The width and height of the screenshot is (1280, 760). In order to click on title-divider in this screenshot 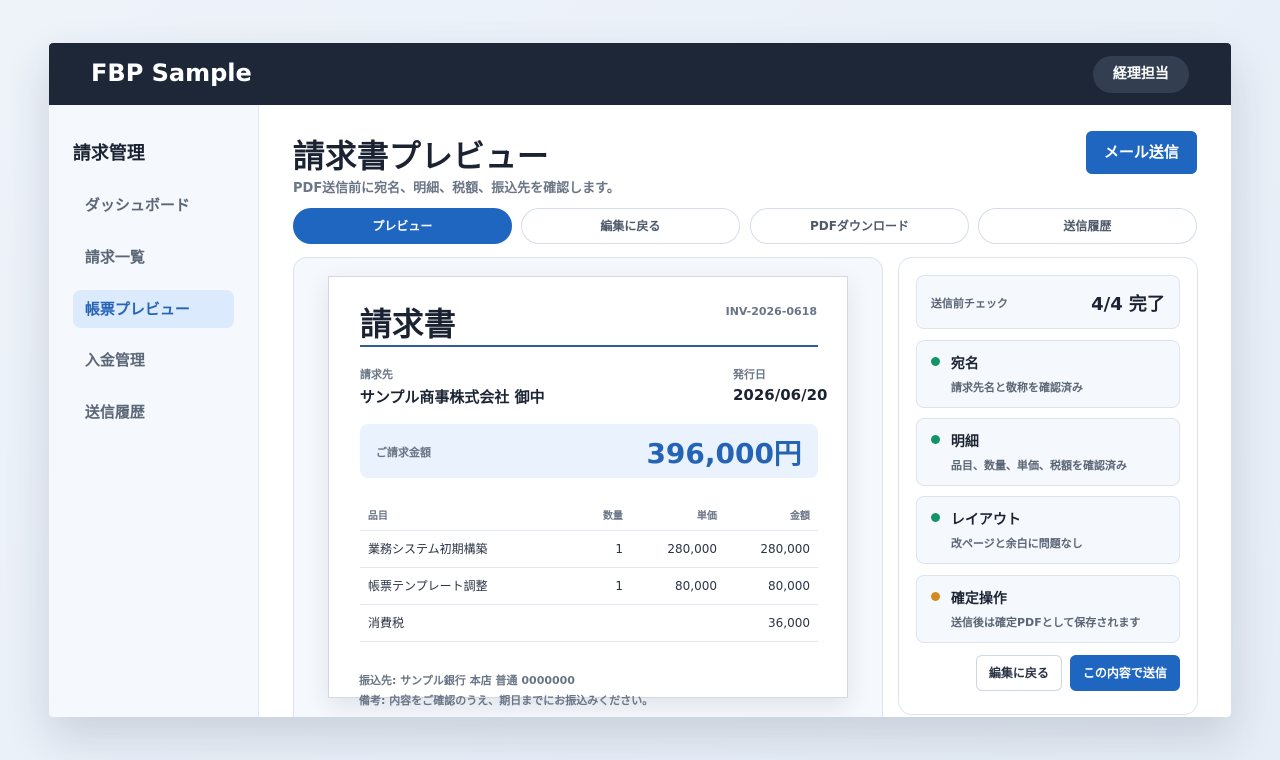, I will do `click(589, 346)`.